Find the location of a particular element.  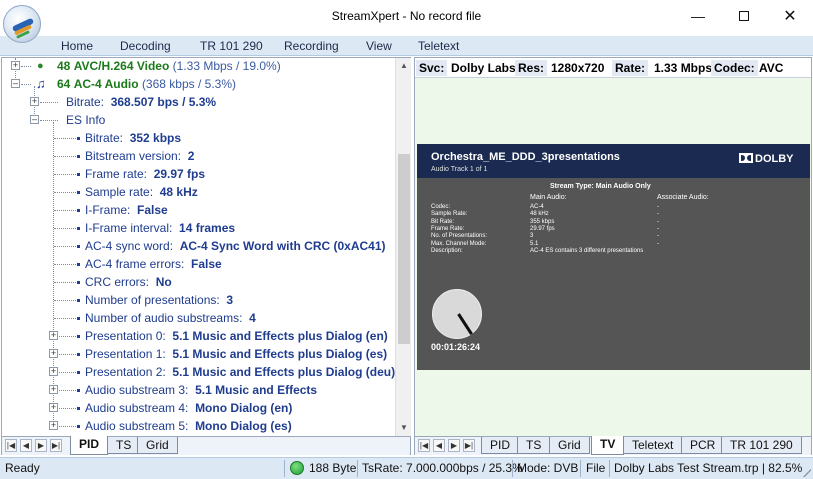

tab-teletext: Teletext is located at coordinates (653, 445).